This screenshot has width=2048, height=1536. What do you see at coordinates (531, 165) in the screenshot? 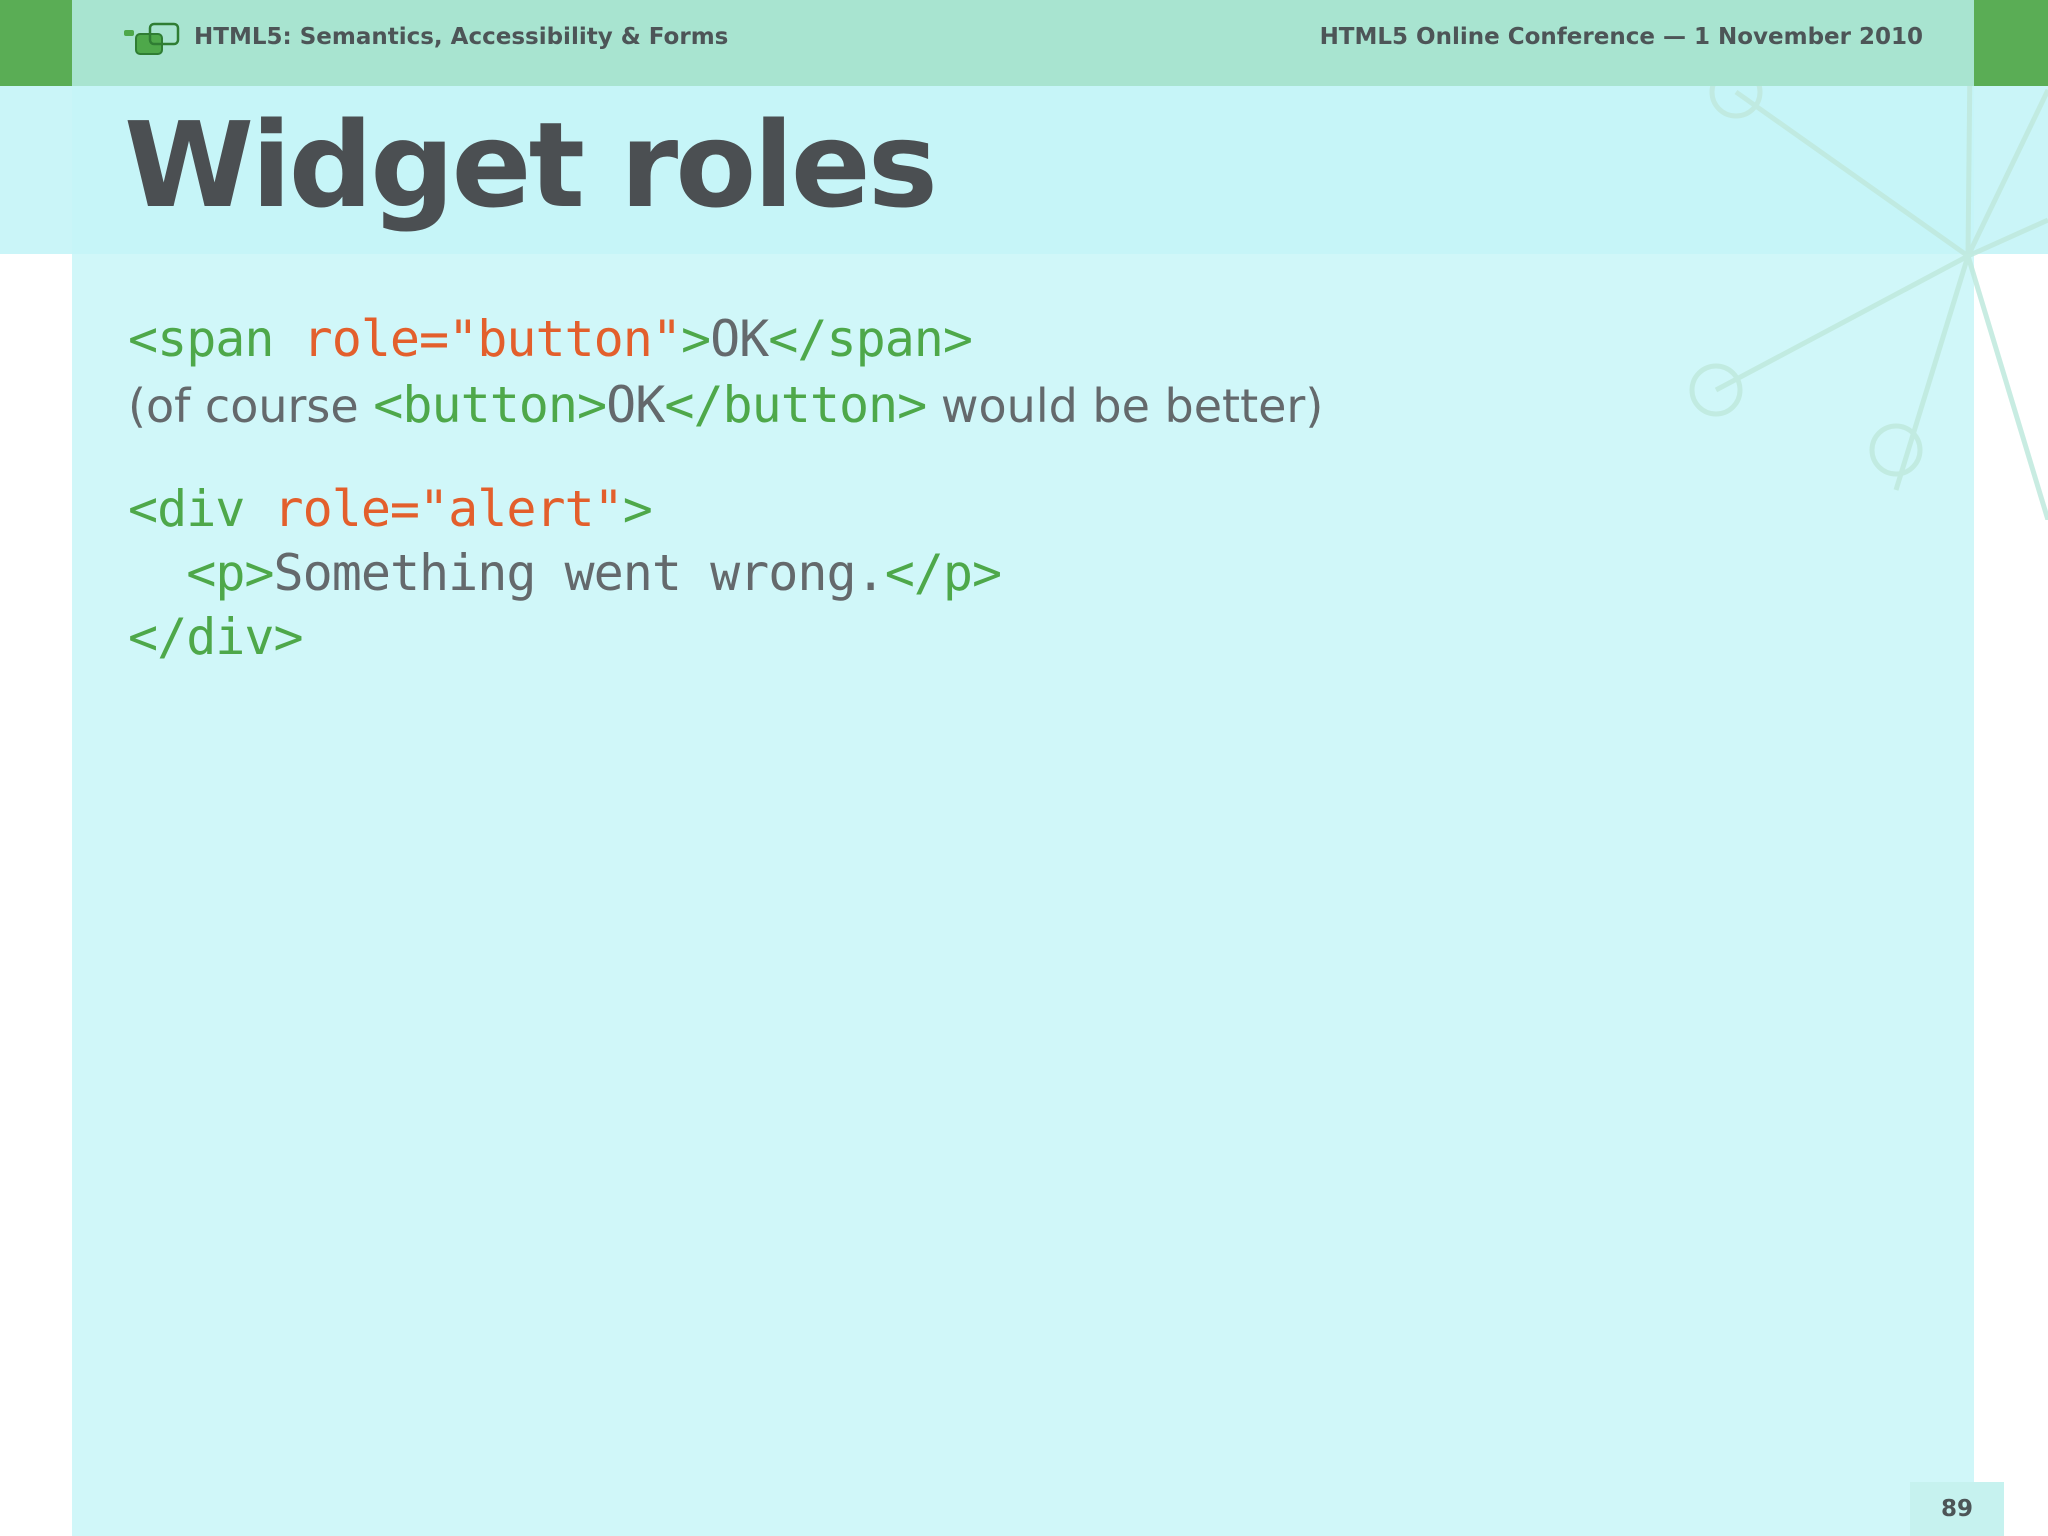
I see `slide-title: Widget roles` at bounding box center [531, 165].